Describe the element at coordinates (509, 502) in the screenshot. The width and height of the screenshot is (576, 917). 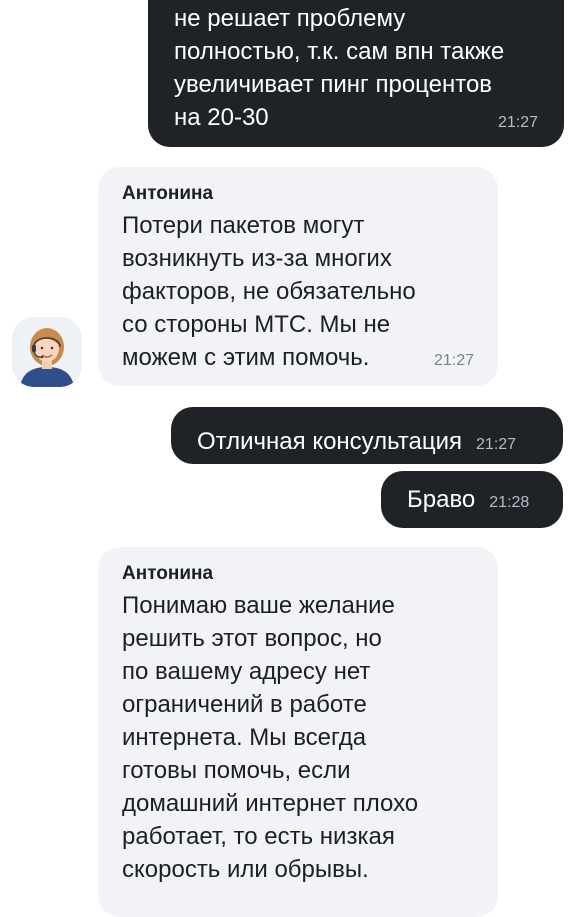
I see `message-time: 21:28` at that location.